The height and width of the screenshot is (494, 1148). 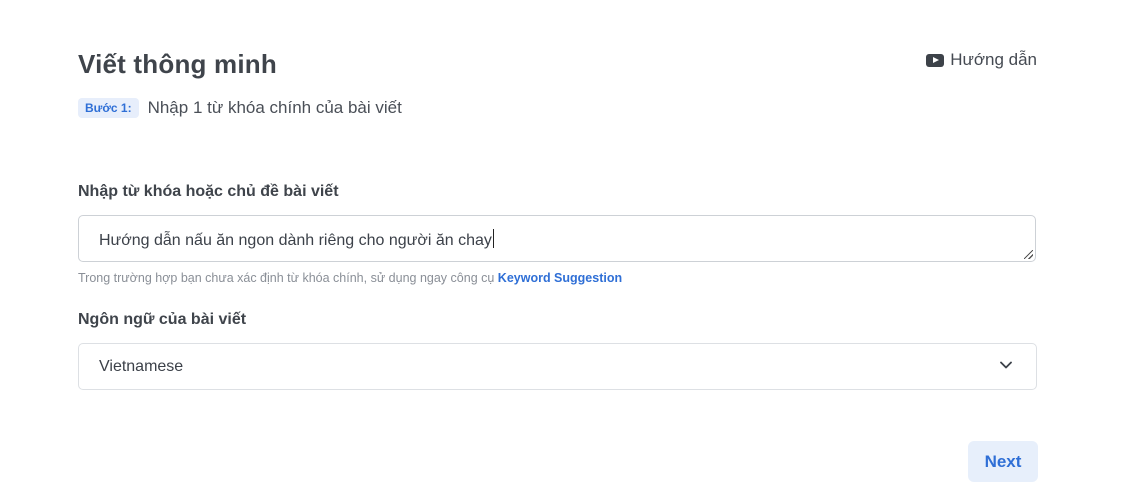 What do you see at coordinates (141, 366) in the screenshot?
I see `language-selected-value: Vietnamese` at bounding box center [141, 366].